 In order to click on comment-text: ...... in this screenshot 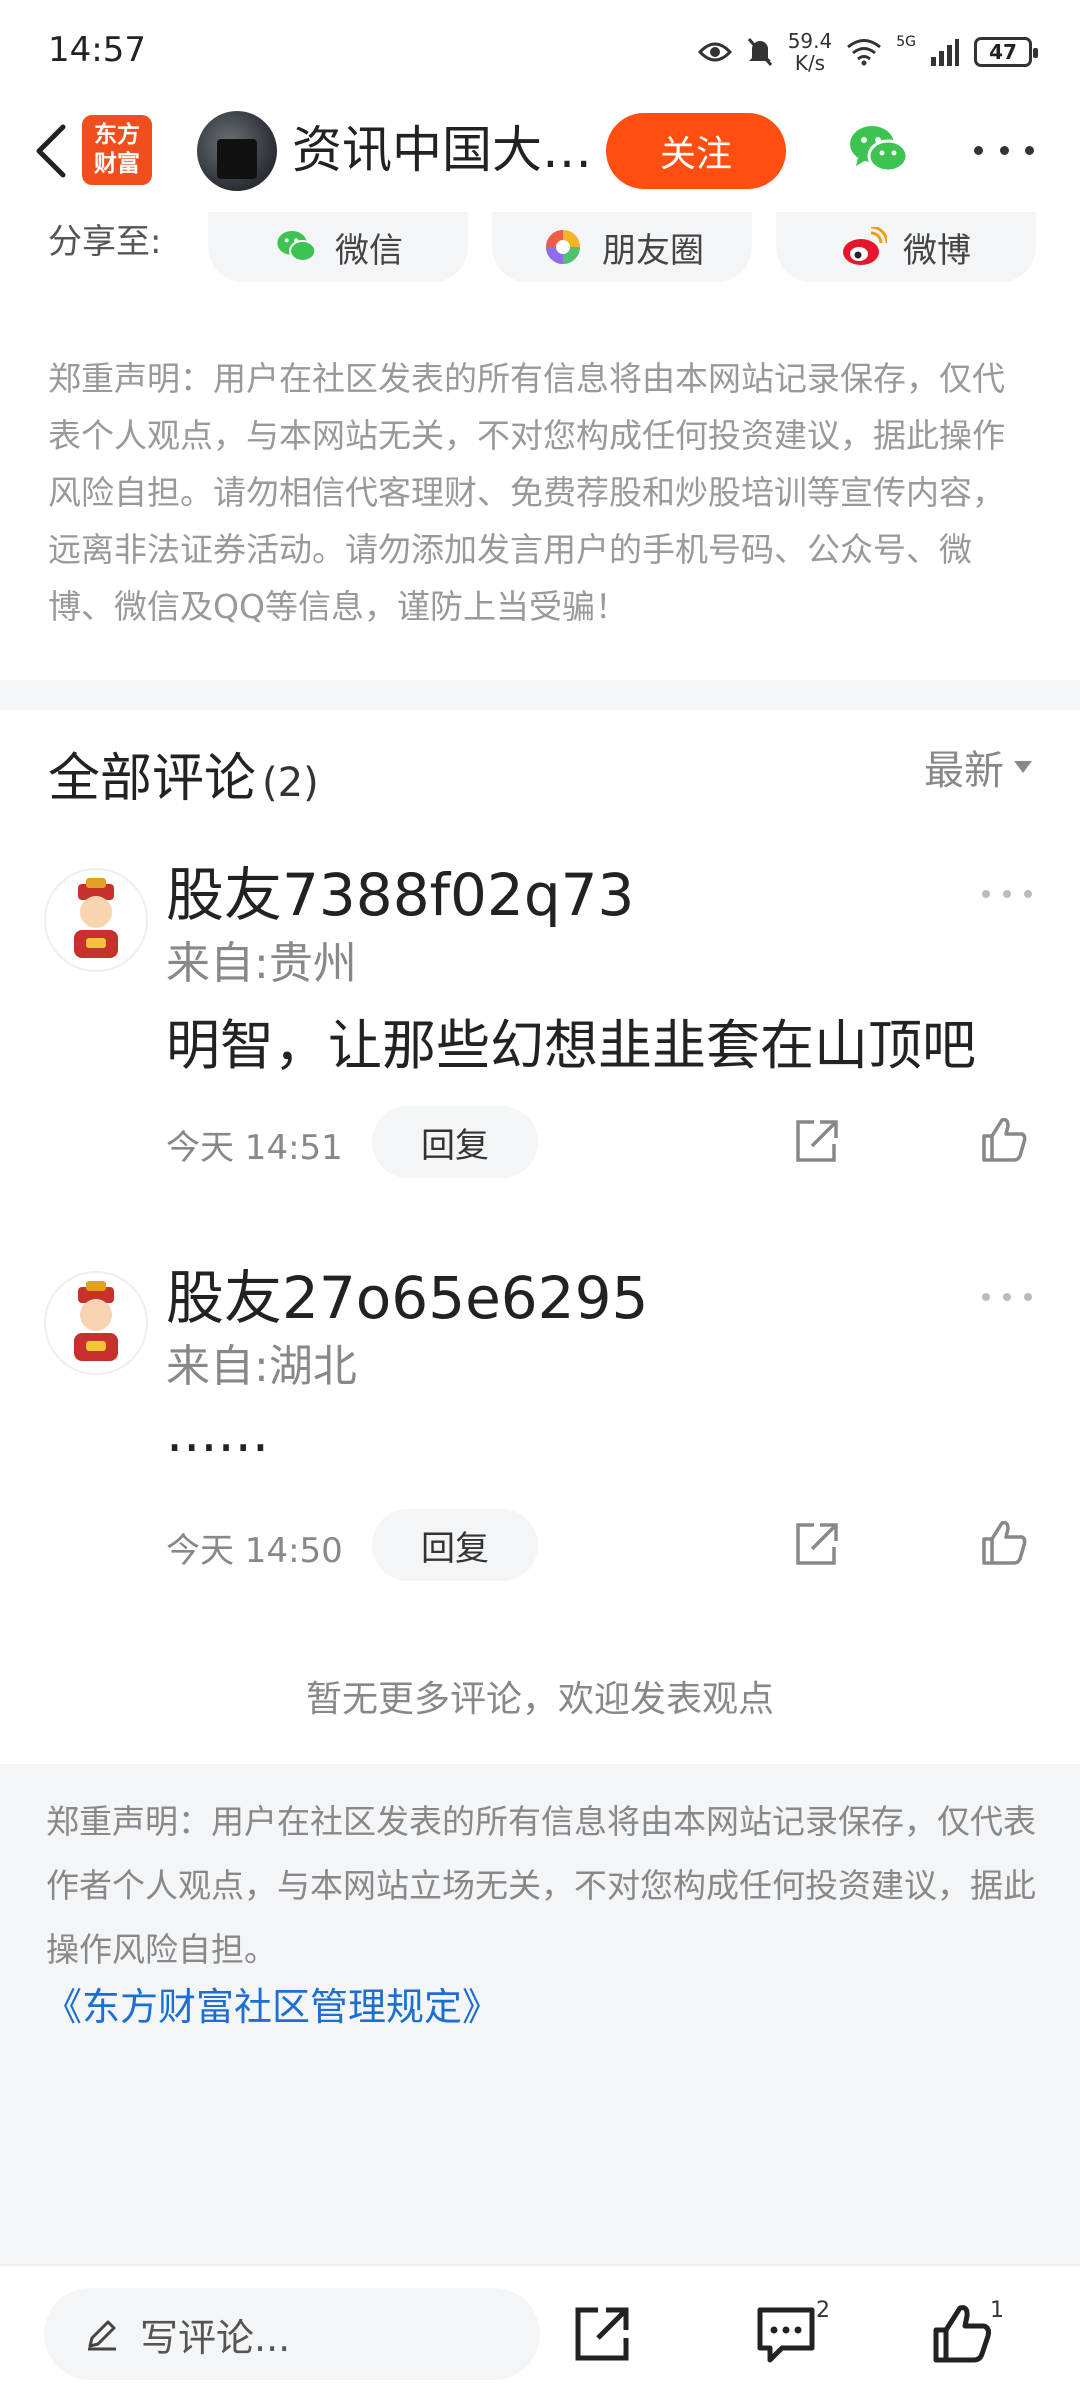, I will do `click(217, 1432)`.